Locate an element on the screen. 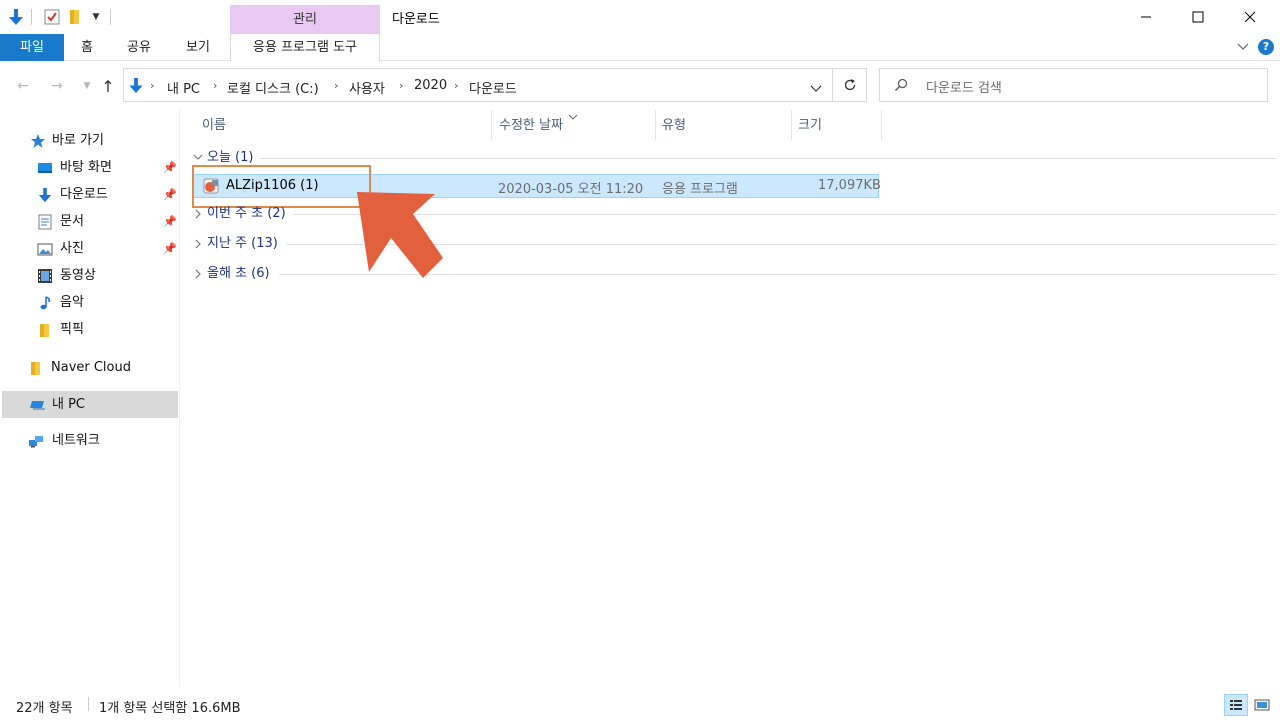 The height and width of the screenshot is (720, 1280). sidebar-item-label: 동영상 is located at coordinates (78, 275).